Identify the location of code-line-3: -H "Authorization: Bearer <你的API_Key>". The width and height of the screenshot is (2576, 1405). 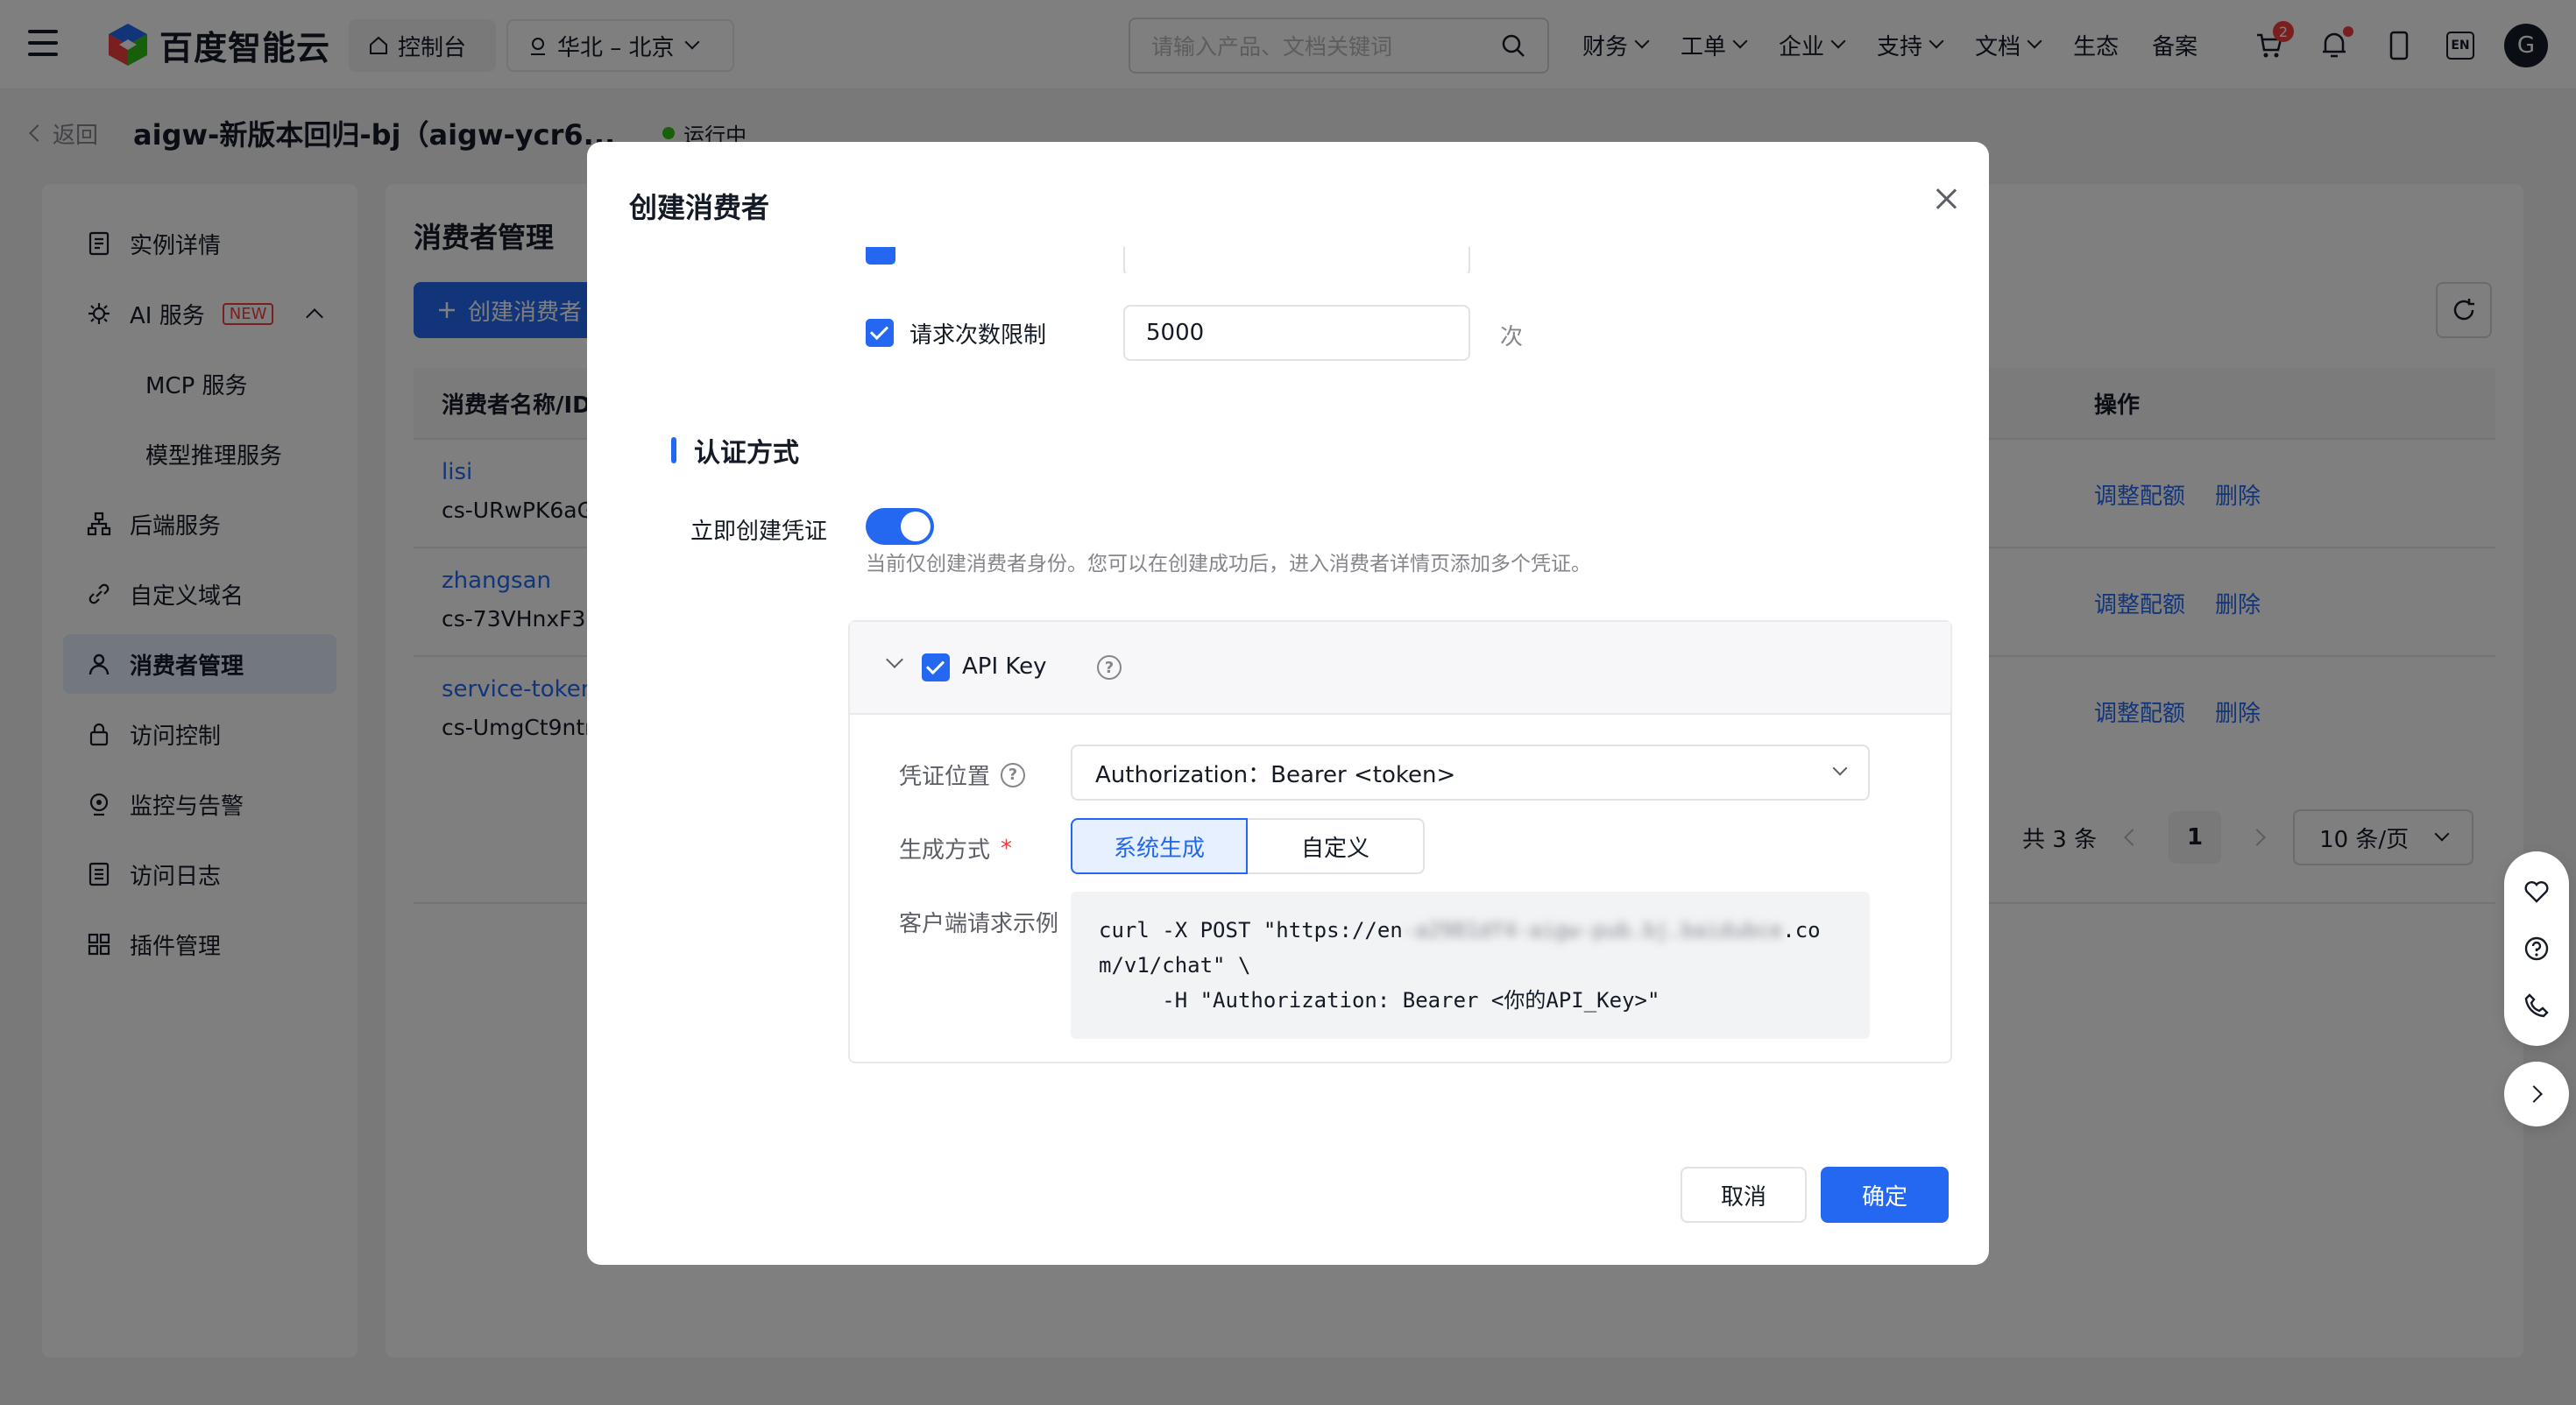
(1379, 1000).